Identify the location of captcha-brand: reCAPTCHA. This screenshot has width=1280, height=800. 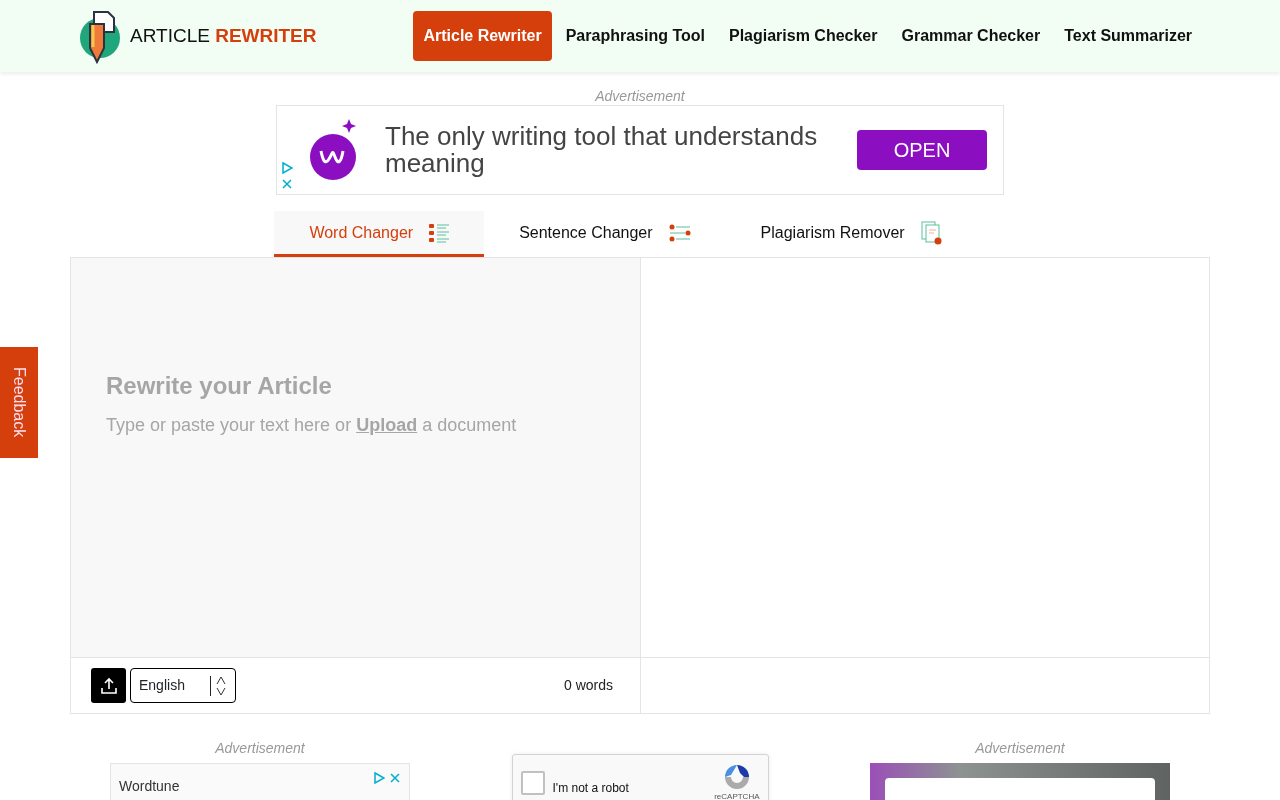
(737, 795).